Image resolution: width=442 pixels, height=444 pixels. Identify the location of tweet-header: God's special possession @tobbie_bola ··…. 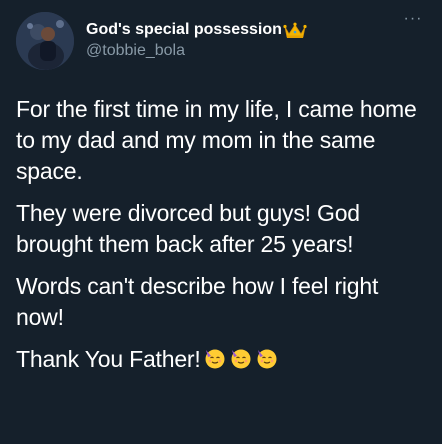
(221, 41).